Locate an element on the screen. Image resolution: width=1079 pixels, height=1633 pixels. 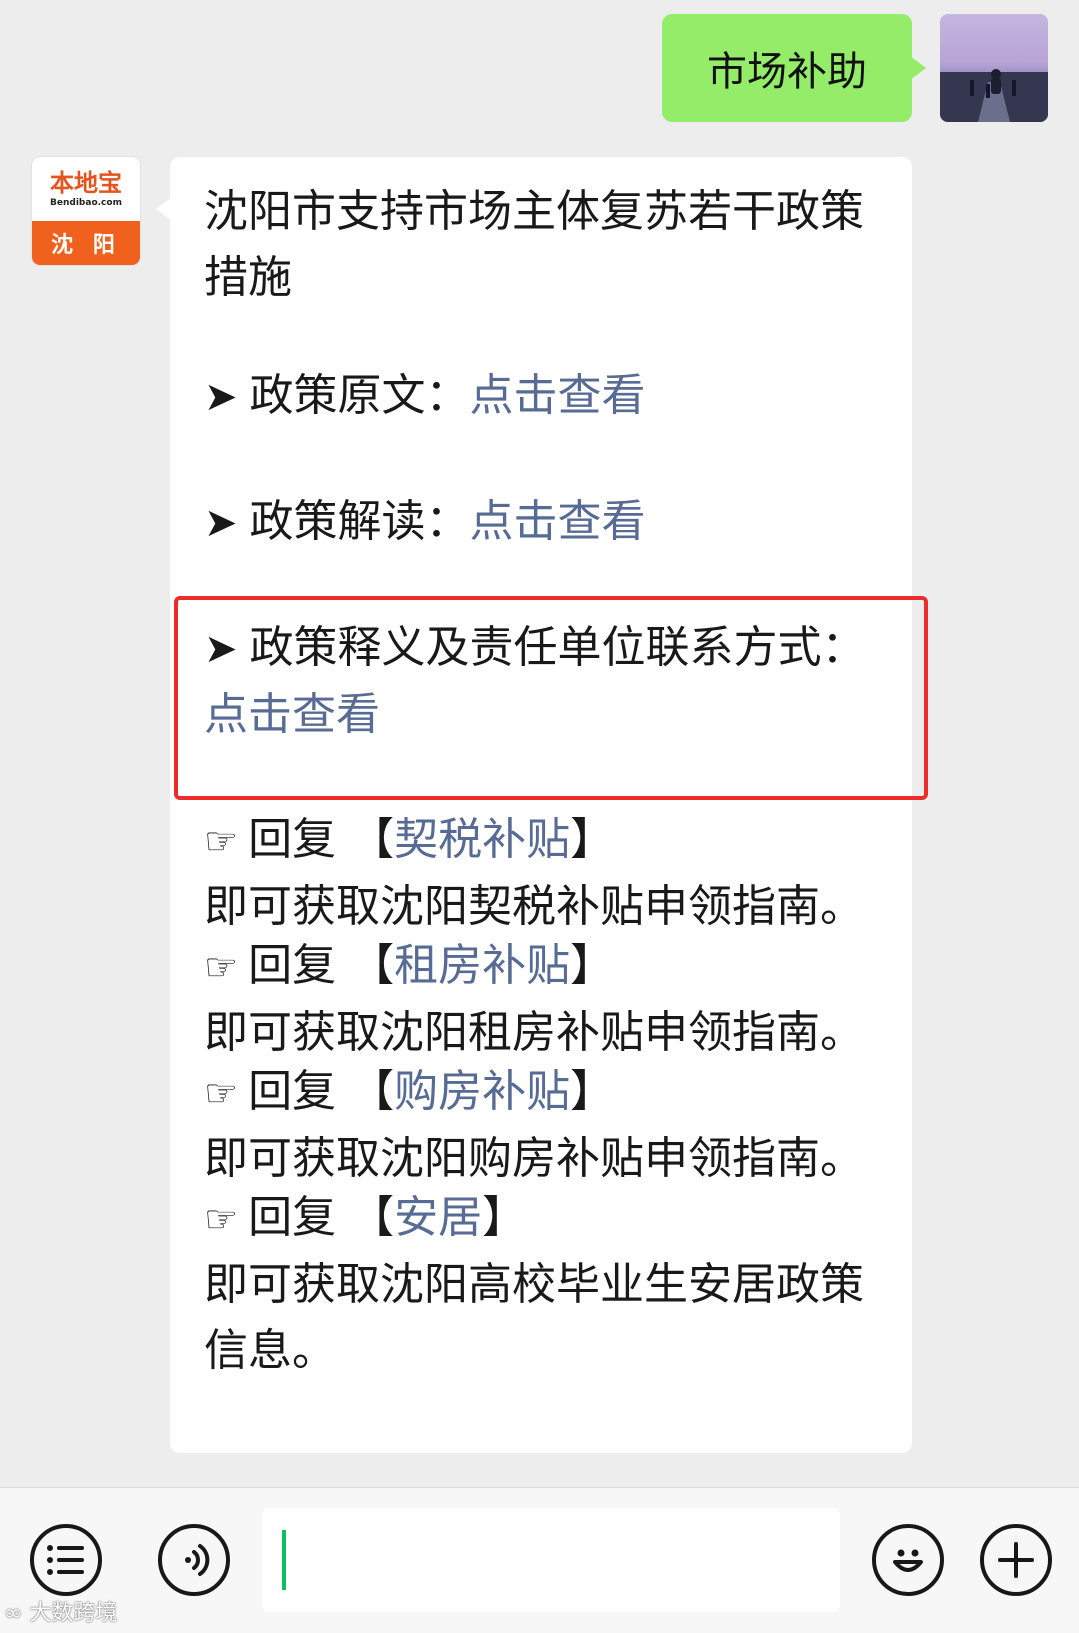
reply-description: 即可获取沈阳契税补贴申领指南。 is located at coordinates (534, 906).